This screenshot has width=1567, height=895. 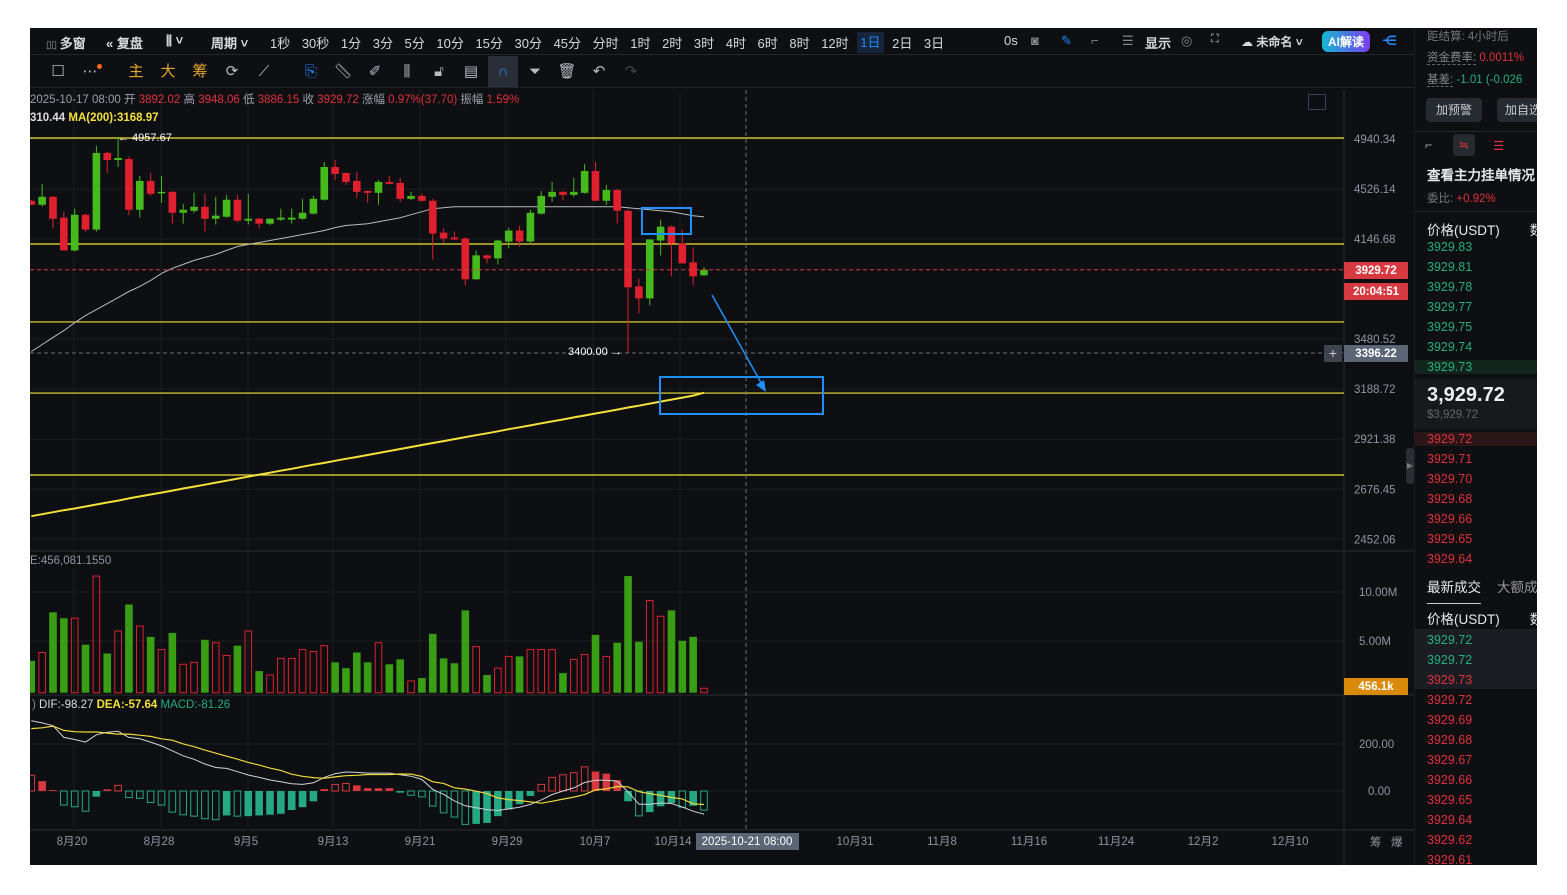 I want to click on filter-icon: ⏷, so click(x=535, y=72).